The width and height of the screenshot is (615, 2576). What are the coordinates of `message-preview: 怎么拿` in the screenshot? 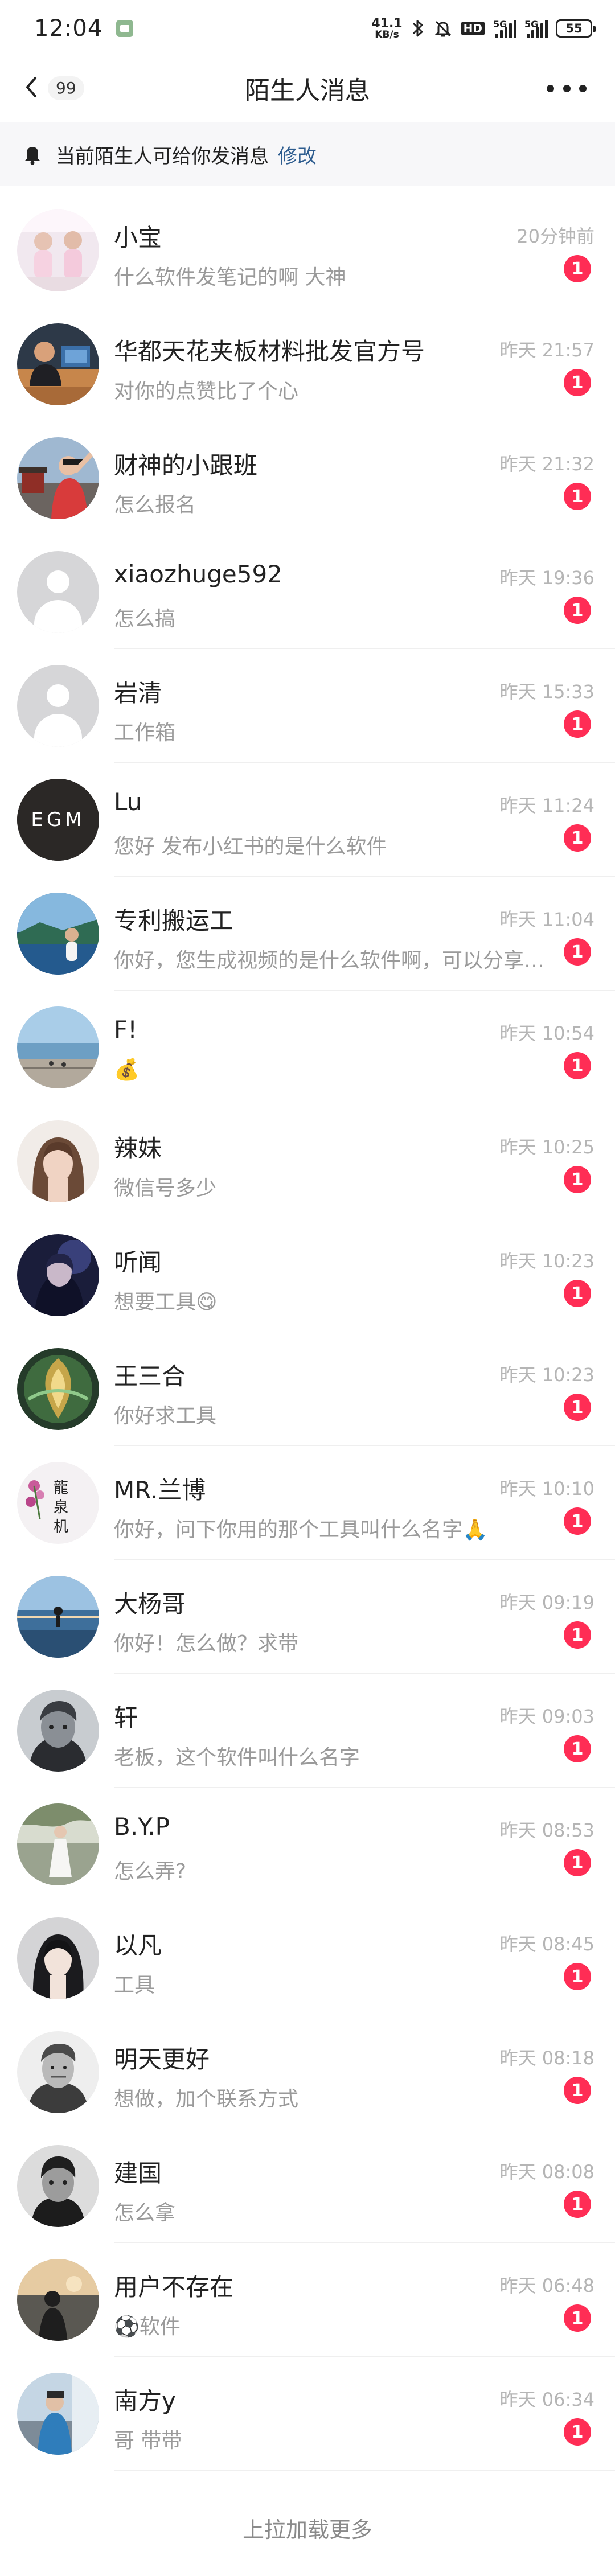 It's located at (145, 2213).